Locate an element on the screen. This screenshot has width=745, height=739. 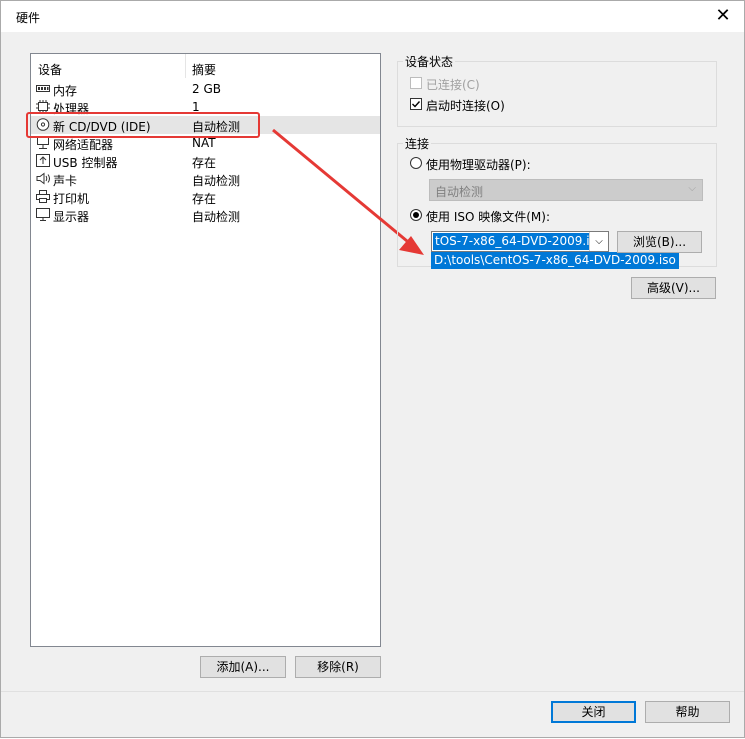
check-mark-icon is located at coordinates (416, 104).